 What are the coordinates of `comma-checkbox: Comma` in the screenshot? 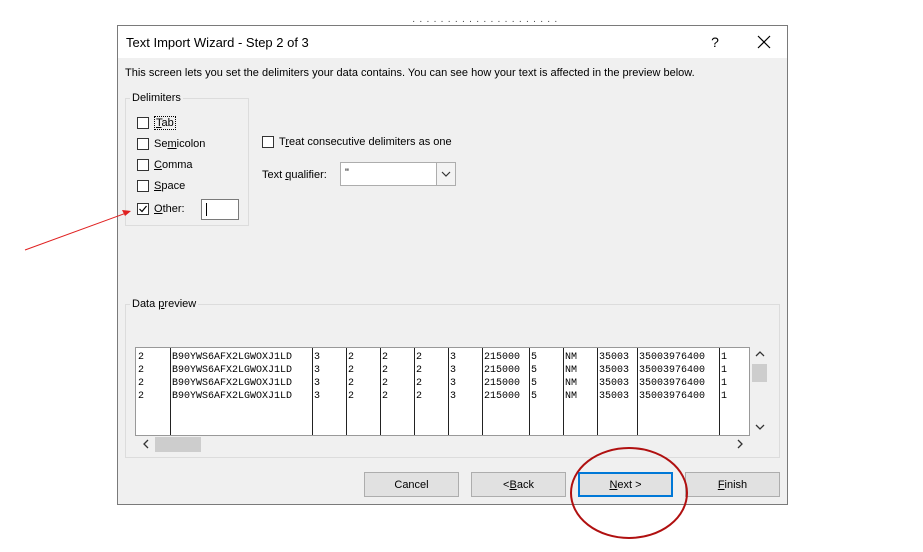 It's located at (165, 165).